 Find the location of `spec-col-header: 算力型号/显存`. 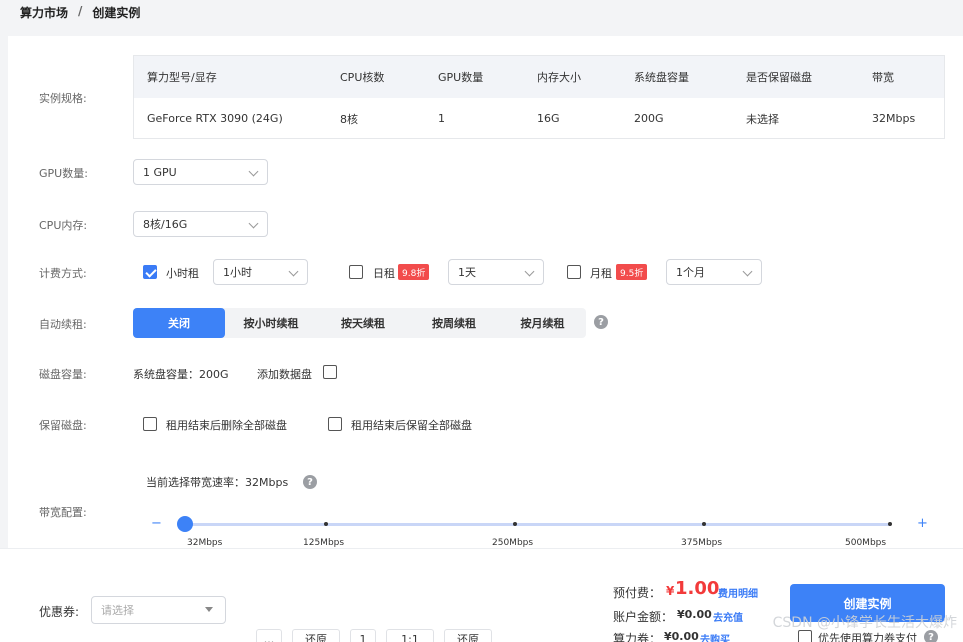

spec-col-header: 算力型号/显存 is located at coordinates (182, 77).